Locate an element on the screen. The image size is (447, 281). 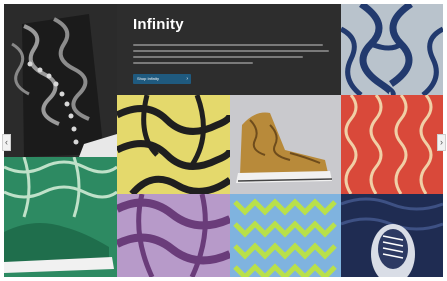
pattern-tile-red is located at coordinates (392, 144).